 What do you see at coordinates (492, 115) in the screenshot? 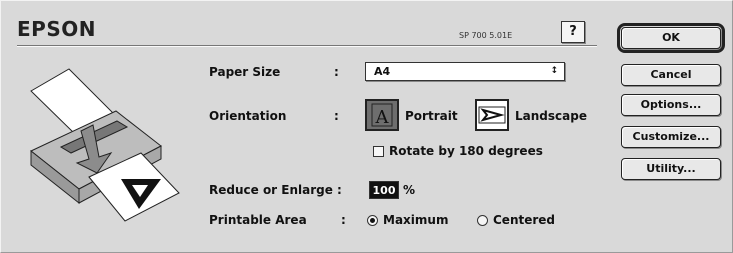
I see `landscape-orientation-icon` at bounding box center [492, 115].